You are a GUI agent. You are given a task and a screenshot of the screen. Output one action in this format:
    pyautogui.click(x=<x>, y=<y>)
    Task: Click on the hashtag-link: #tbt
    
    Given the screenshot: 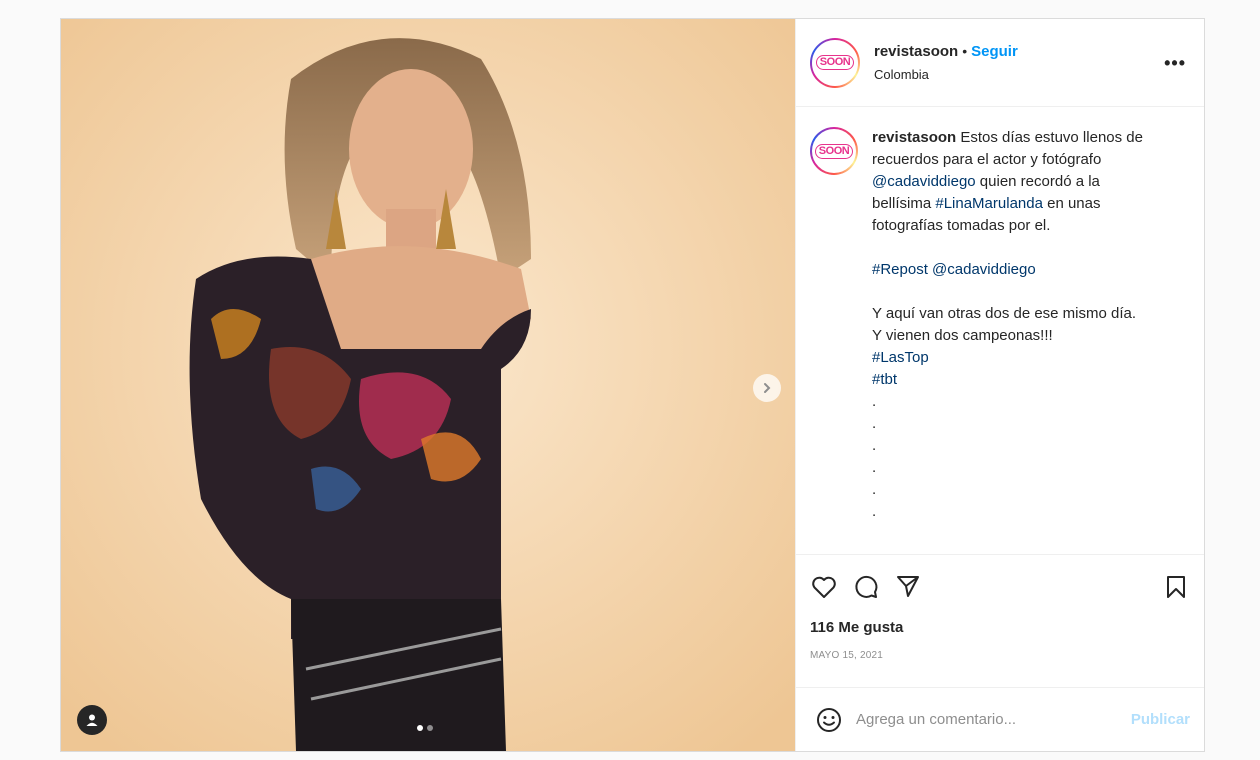 What is the action you would take?
    pyautogui.click(x=884, y=379)
    